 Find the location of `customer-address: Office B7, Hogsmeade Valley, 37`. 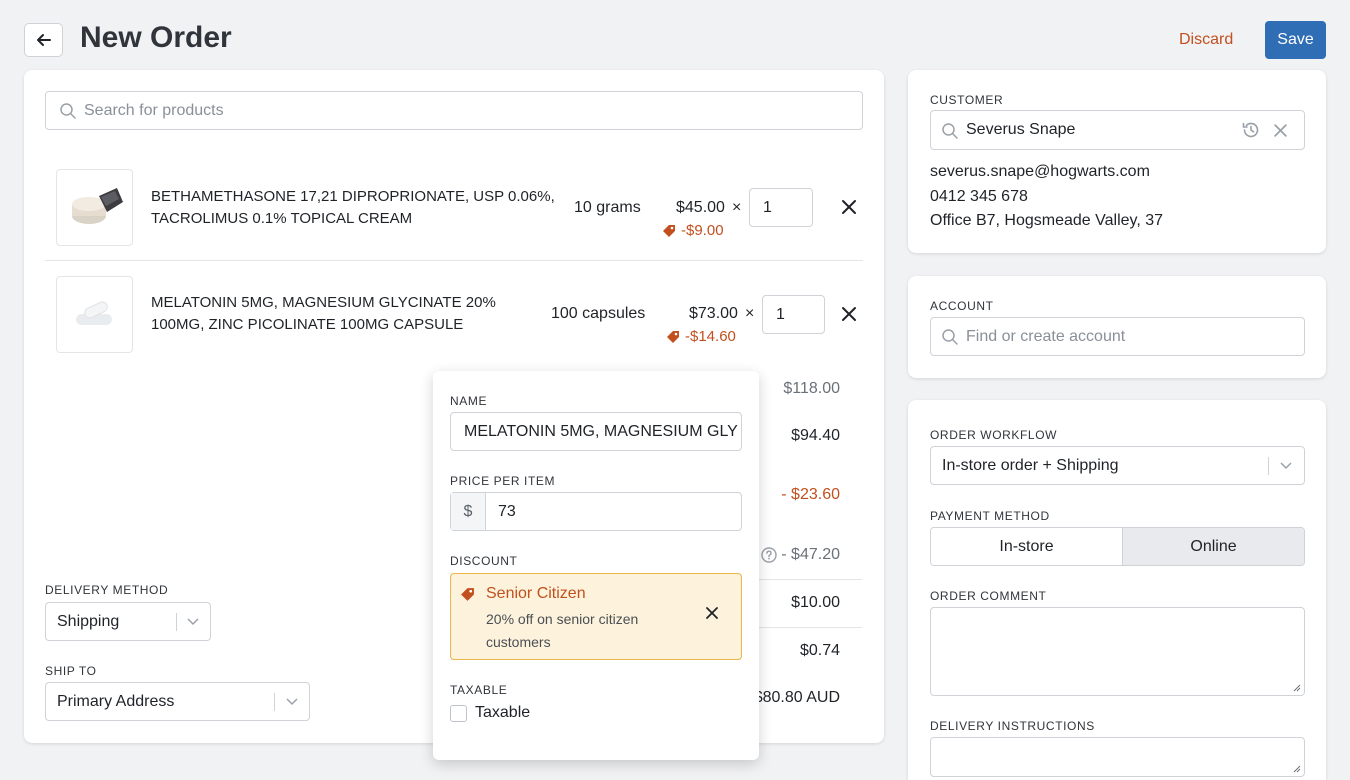

customer-address: Office B7, Hogsmeade Valley, 37 is located at coordinates (1047, 220).